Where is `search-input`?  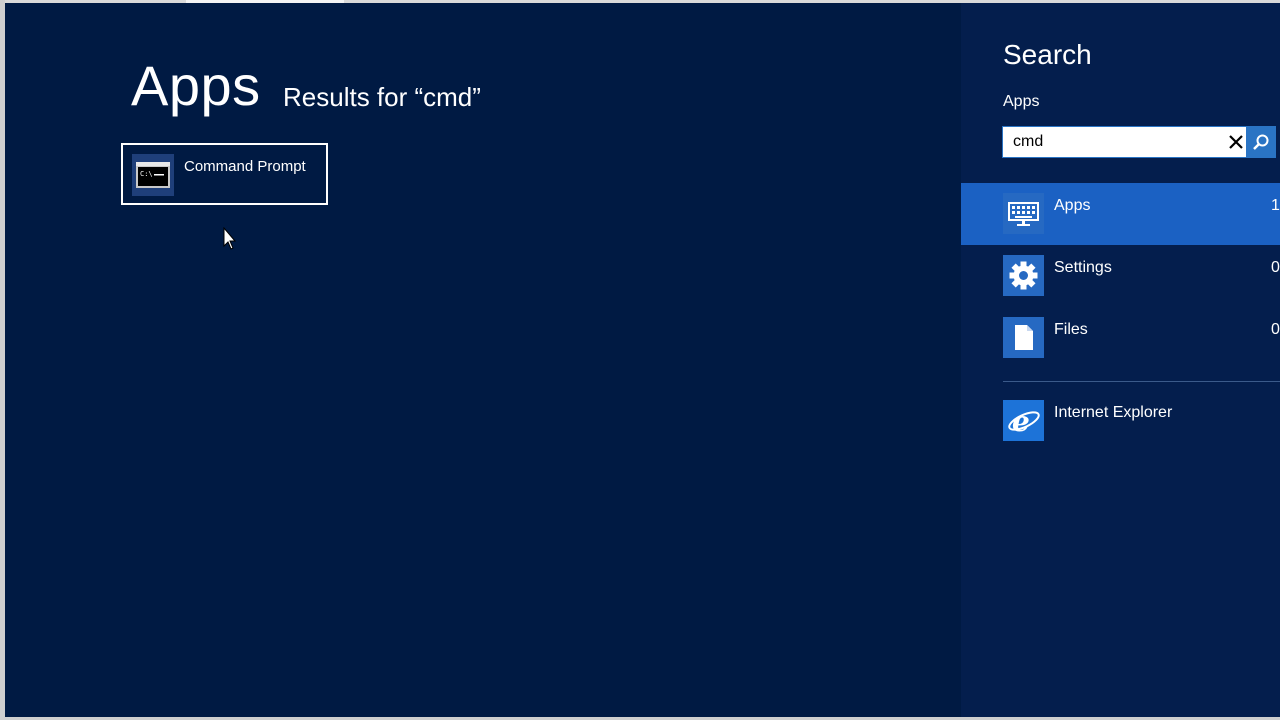
search-input is located at coordinates (1117, 142).